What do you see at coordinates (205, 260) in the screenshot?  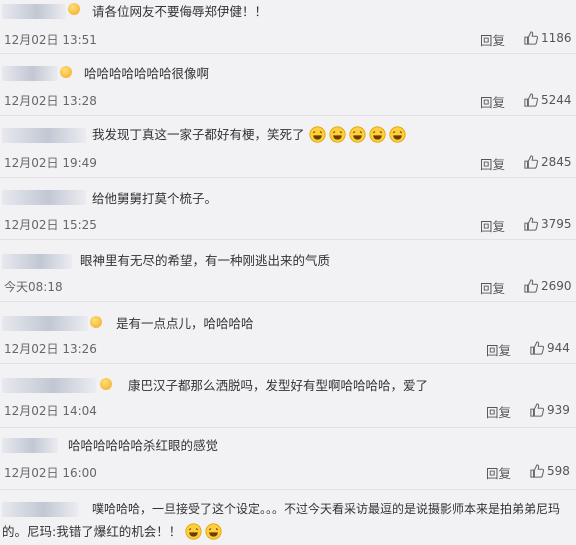 I see `comment-text: 眼神里有无尽的希望，有一种刚逃出来的气质` at bounding box center [205, 260].